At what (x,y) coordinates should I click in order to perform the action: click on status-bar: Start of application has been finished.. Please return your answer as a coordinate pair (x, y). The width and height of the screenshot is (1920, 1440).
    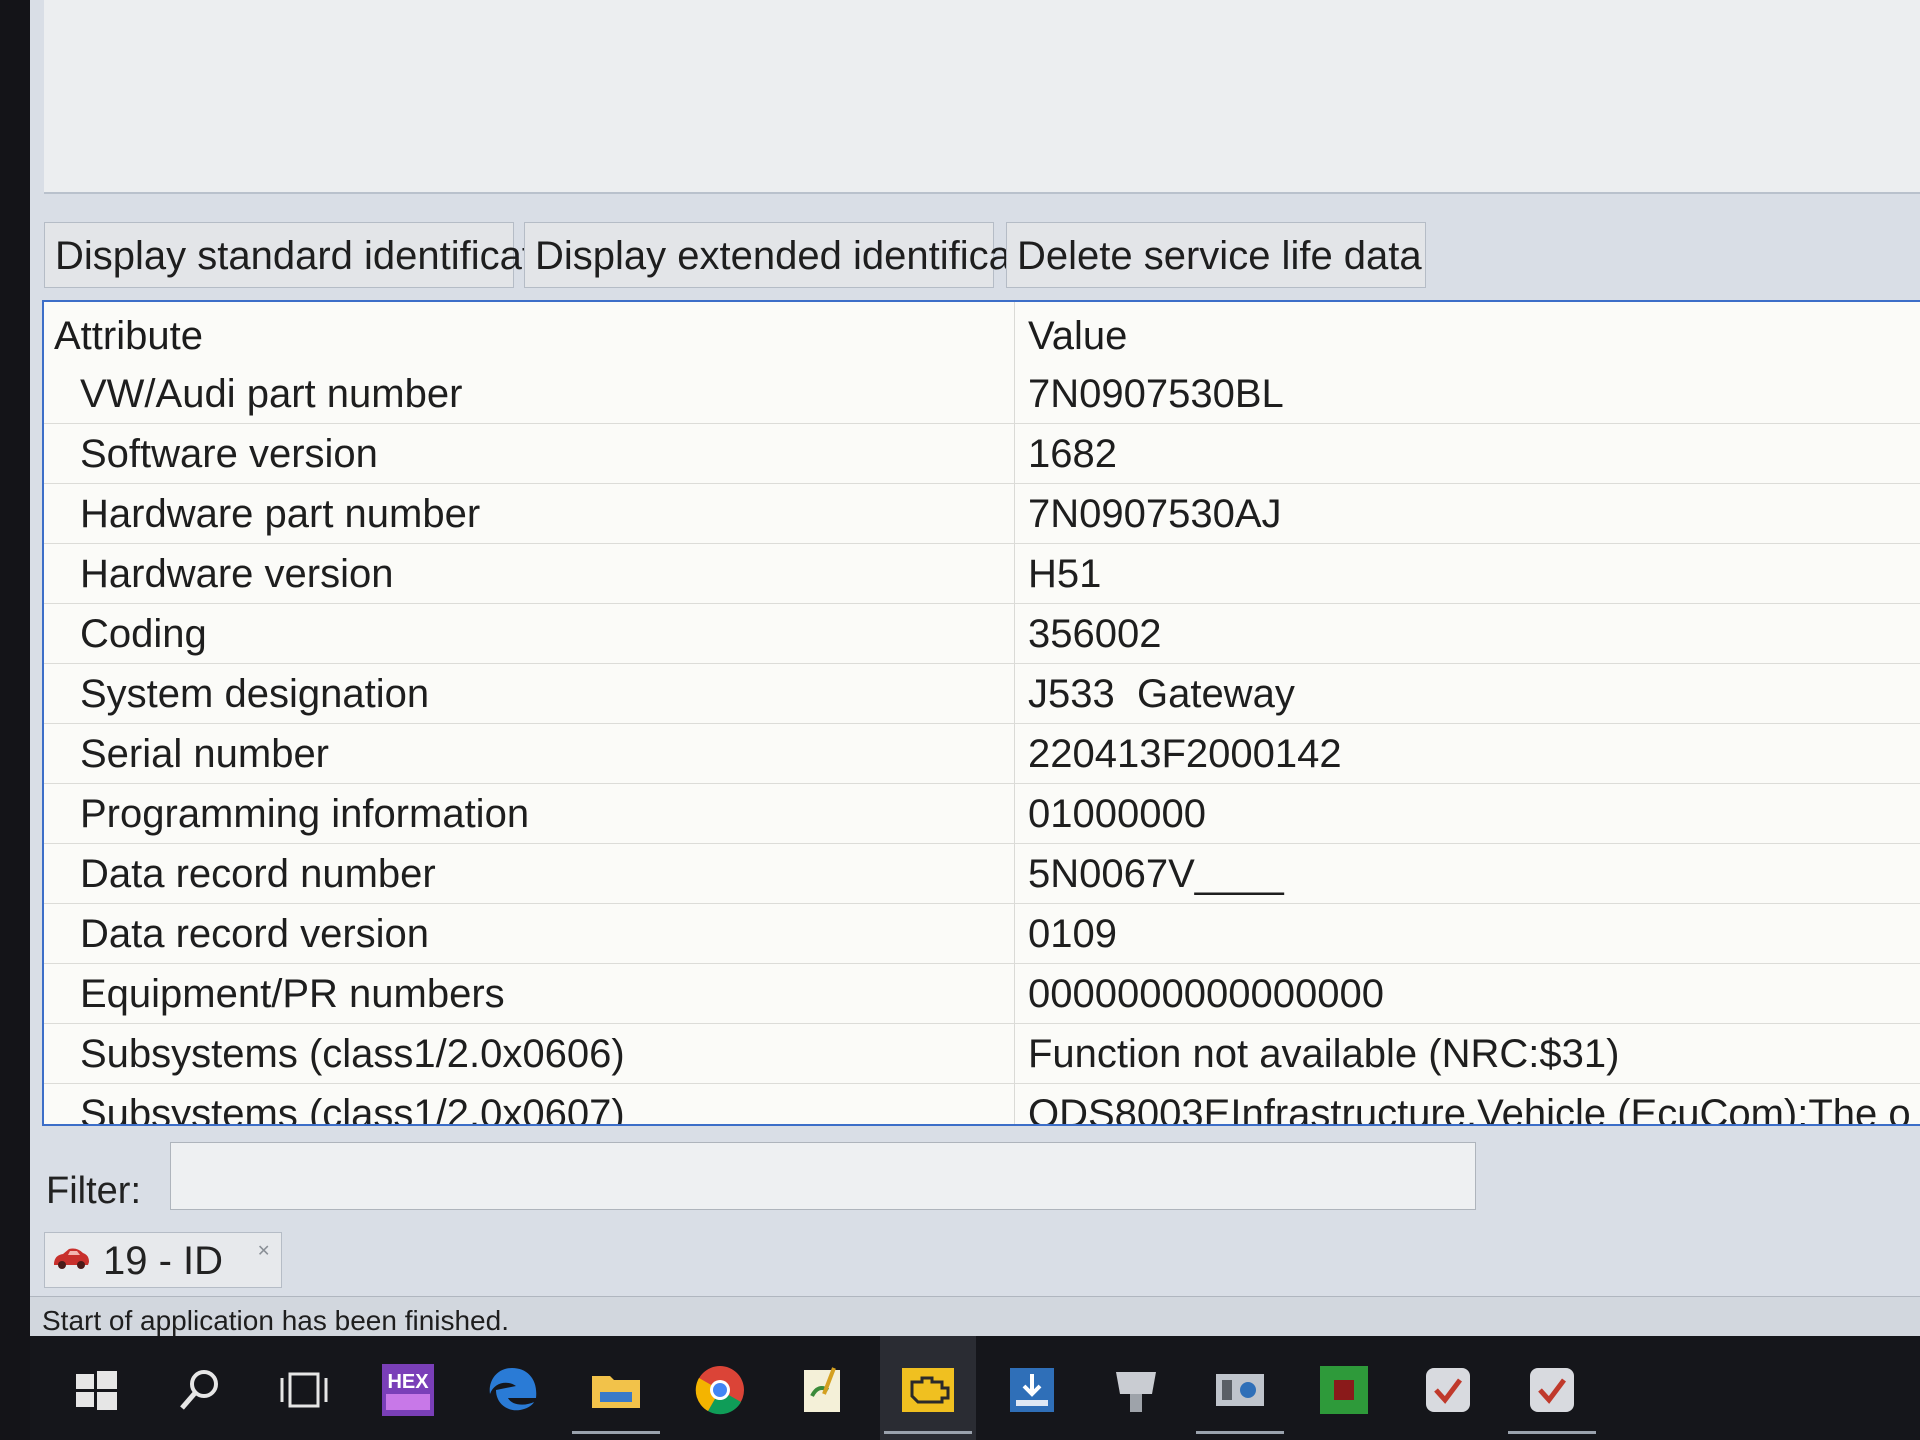
    Looking at the image, I should click on (975, 1316).